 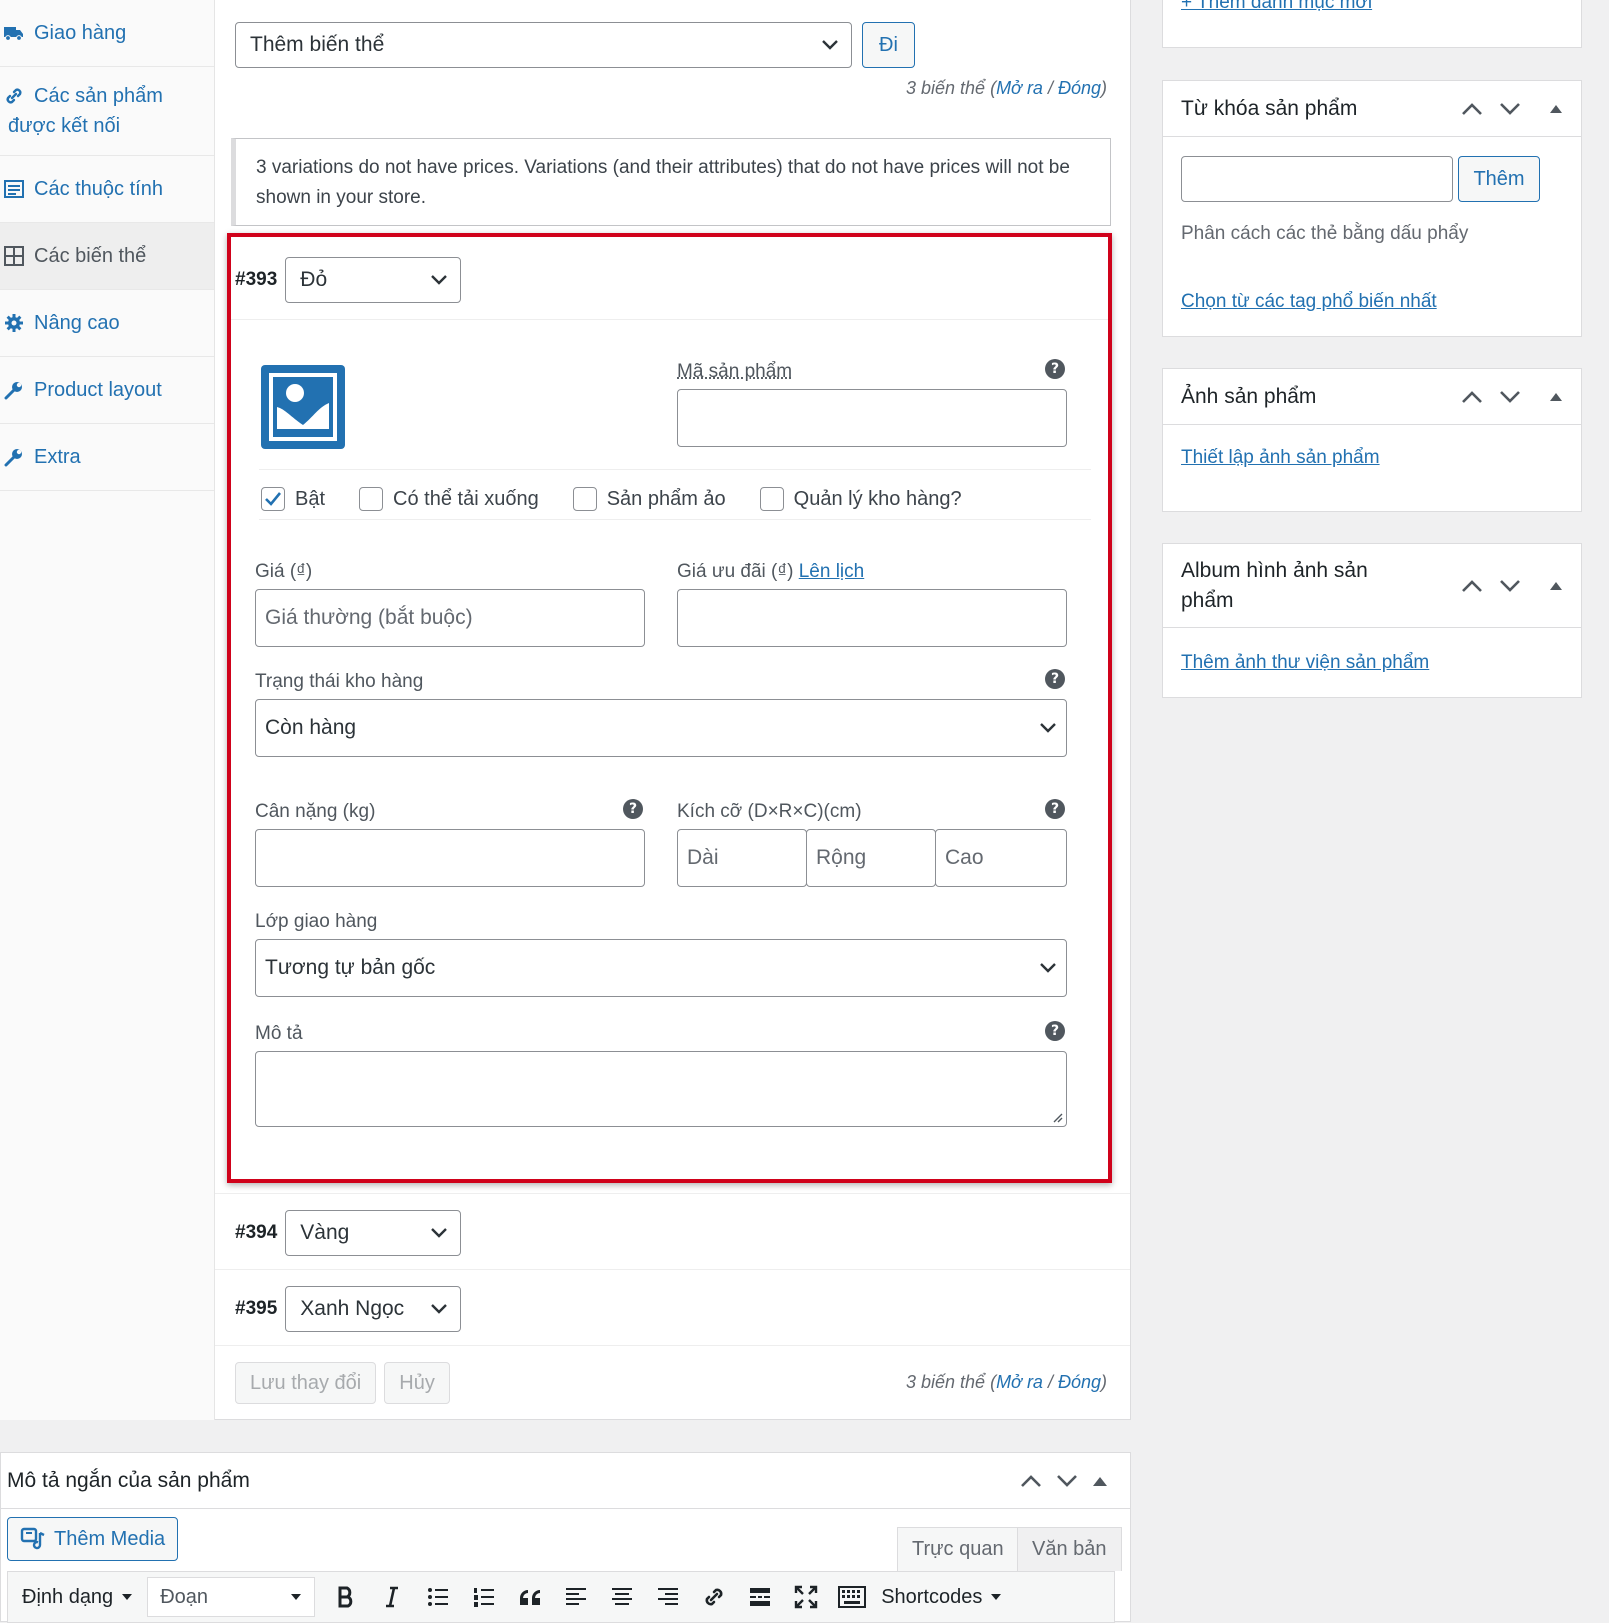 I want to click on tab-text: Văn bản, so click(x=1069, y=1549).